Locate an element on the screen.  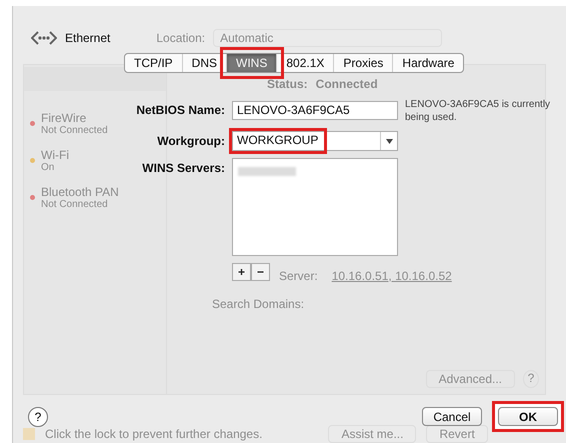
dropdown-arrow-icon is located at coordinates (389, 141).